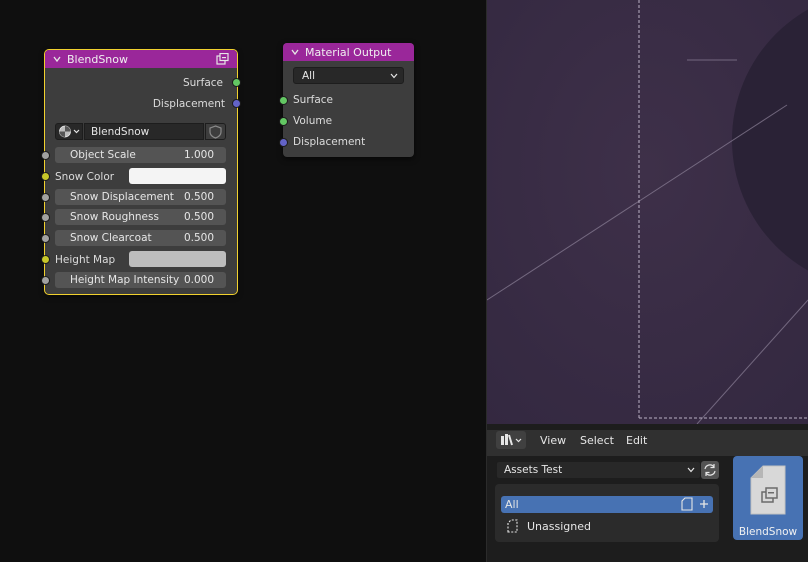  I want to click on input-displacement-row: Displacement, so click(329, 141).